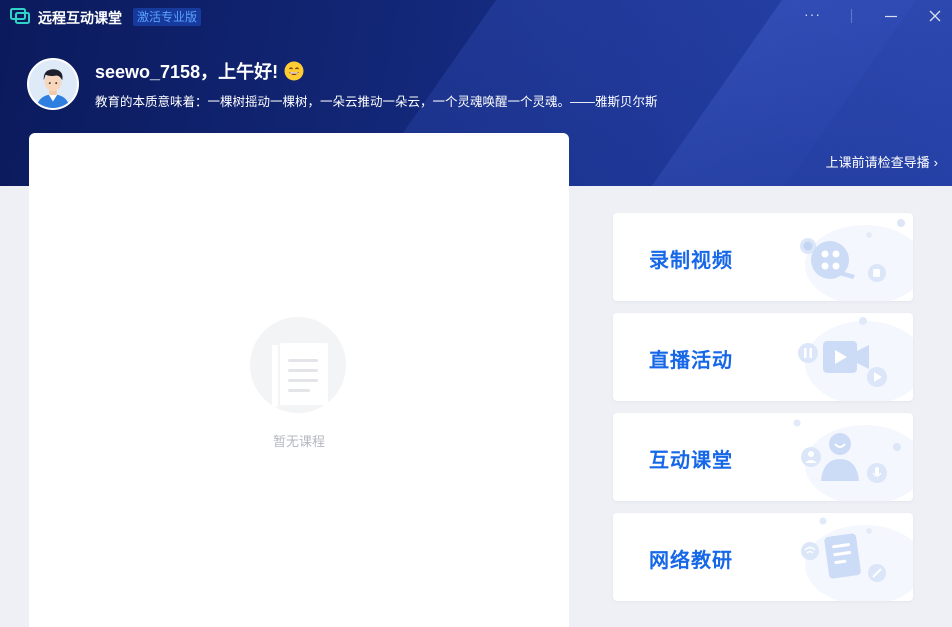 The height and width of the screenshot is (627, 952). What do you see at coordinates (855, 359) in the screenshot?
I see `video-camera-icon` at bounding box center [855, 359].